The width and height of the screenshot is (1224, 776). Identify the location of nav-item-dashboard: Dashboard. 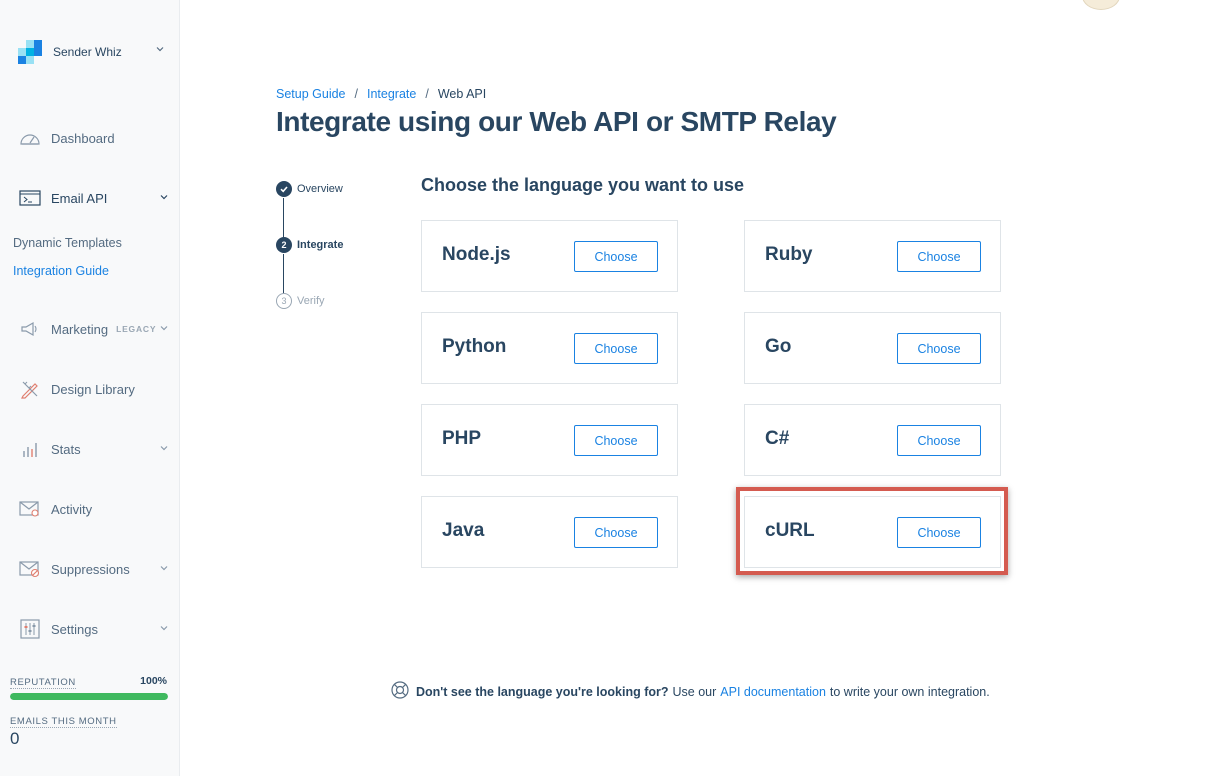
(95, 138).